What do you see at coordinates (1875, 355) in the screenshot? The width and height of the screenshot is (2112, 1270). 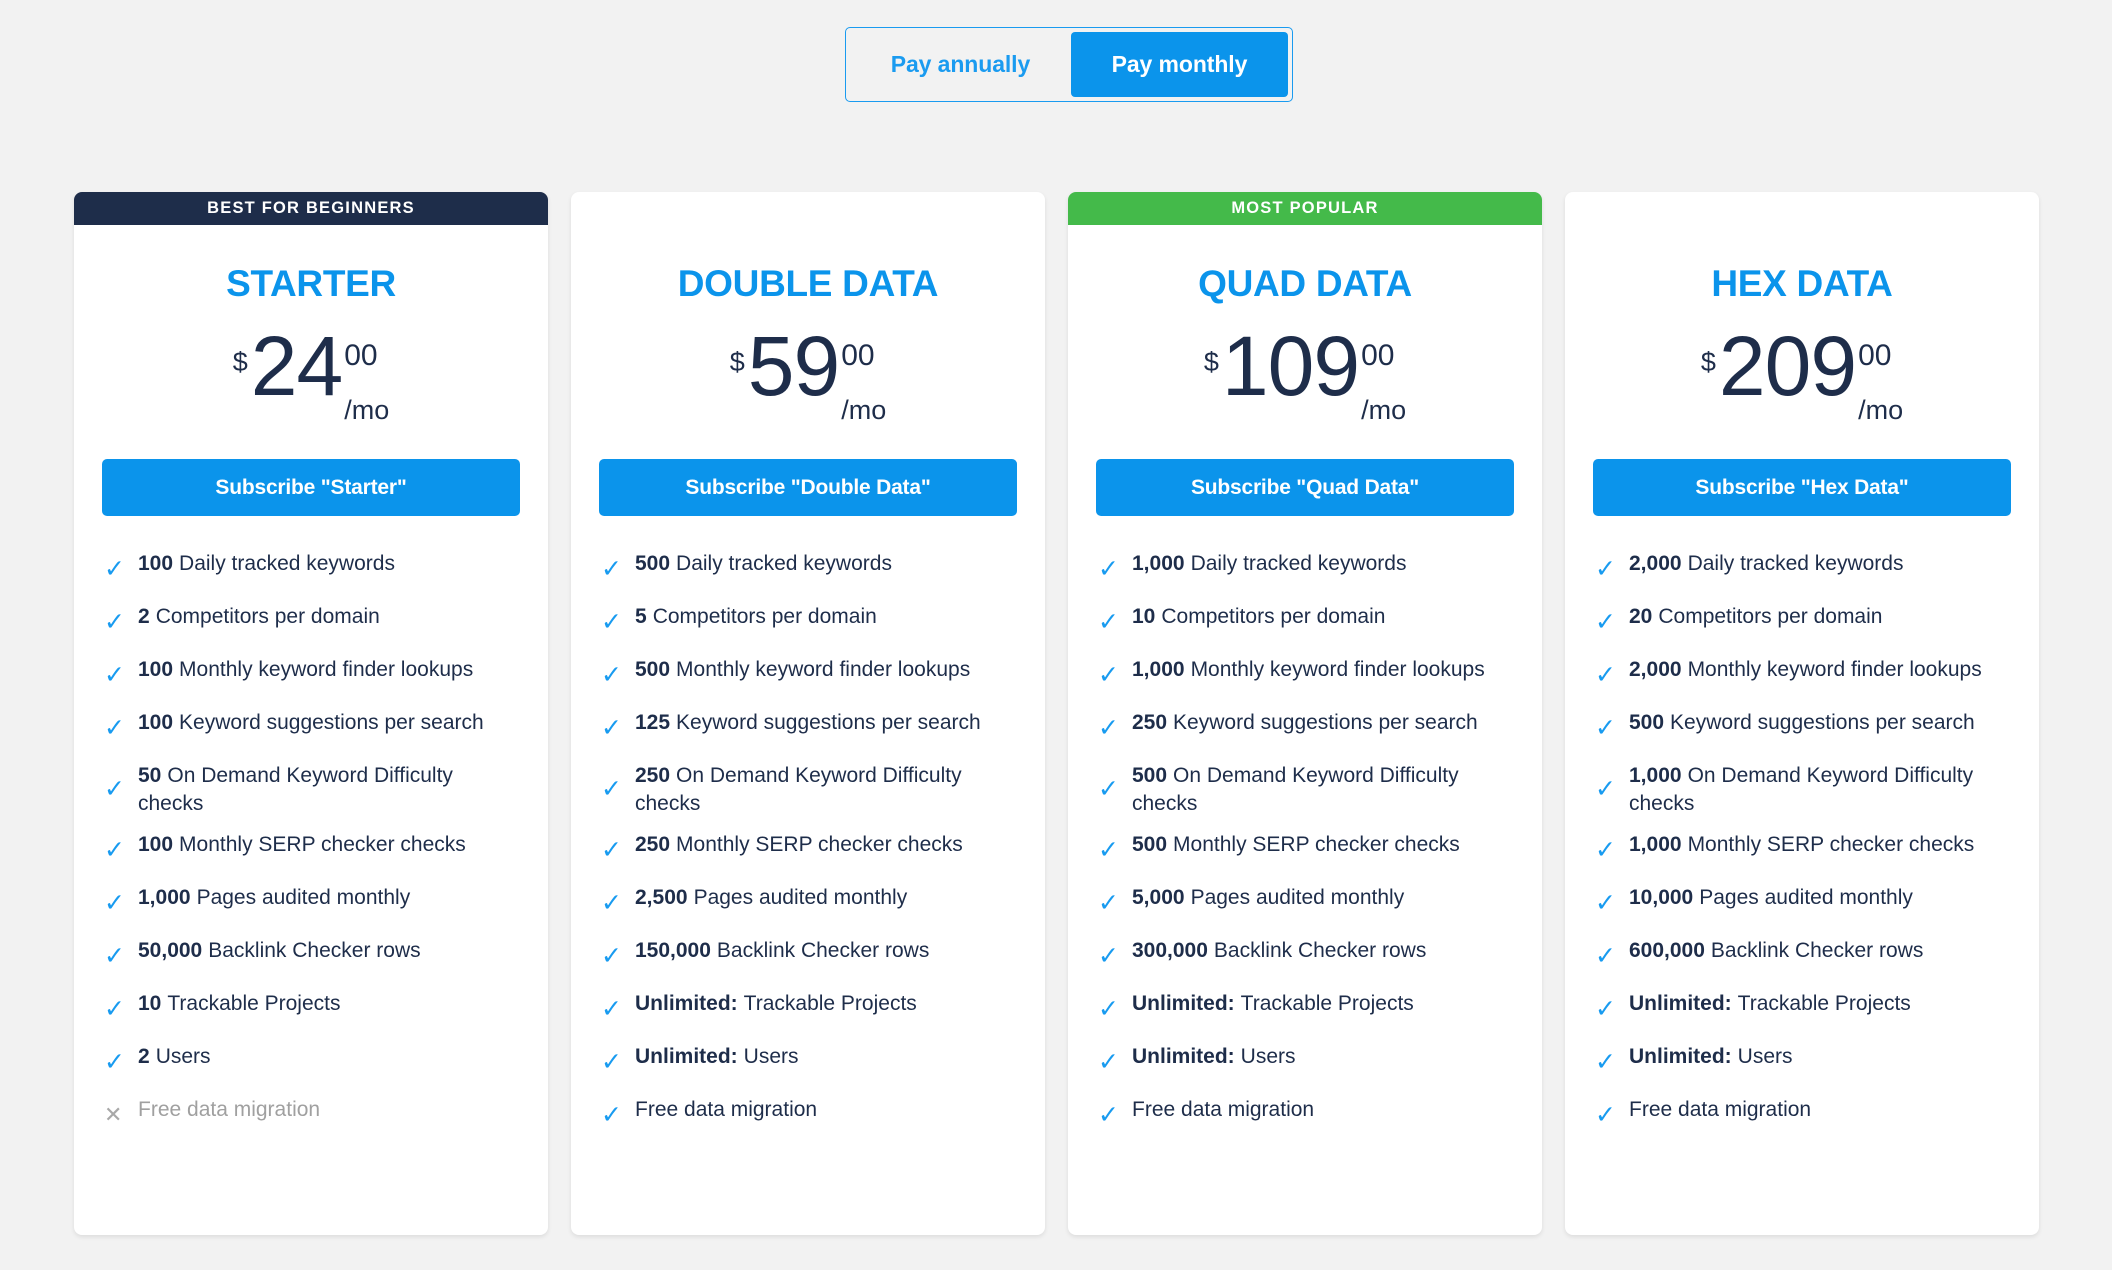 I see `price-cents: 00` at bounding box center [1875, 355].